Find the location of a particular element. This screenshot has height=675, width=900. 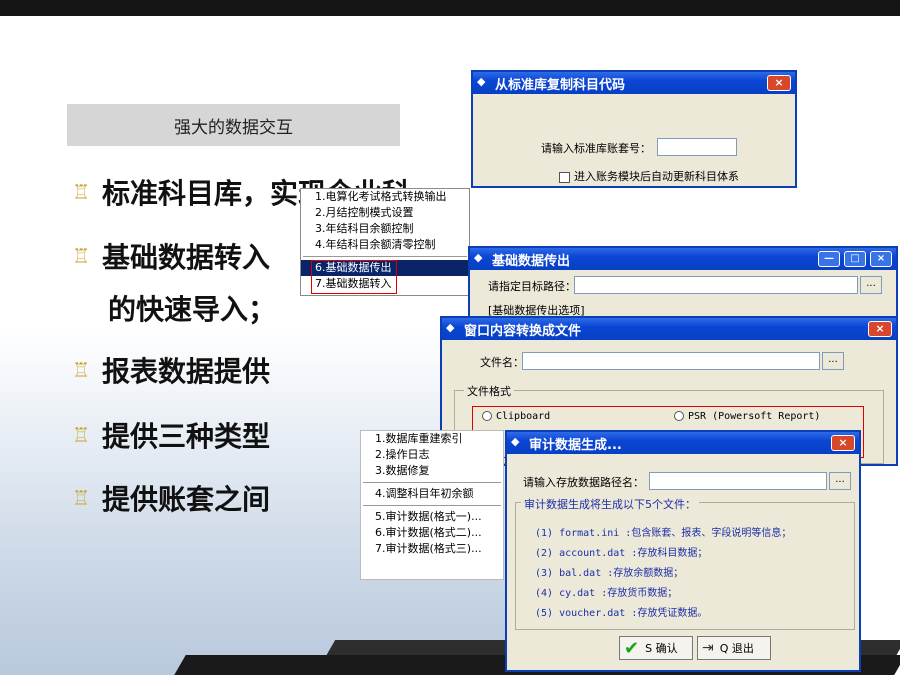

radio-label: Clipboard is located at coordinates (523, 416).